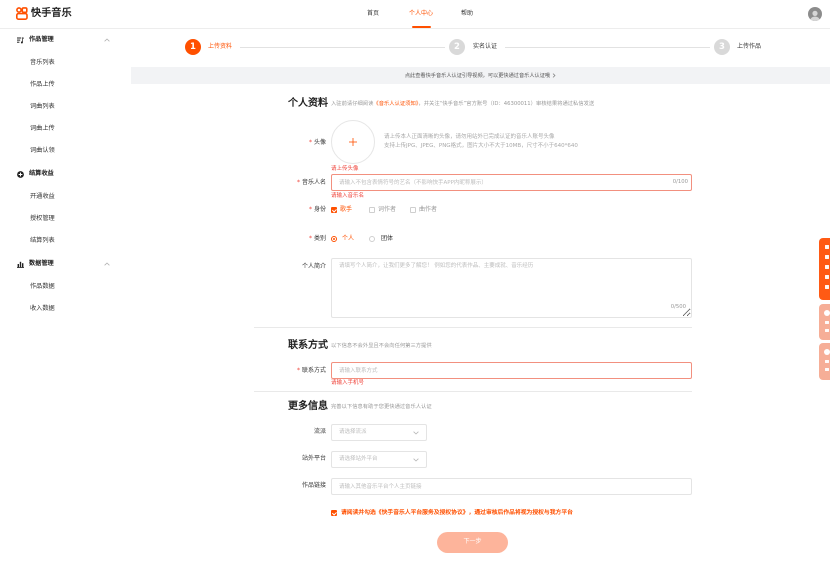 The height and width of the screenshot is (570, 830). What do you see at coordinates (416, 460) in the screenshot?
I see `chevron-down-icon` at bounding box center [416, 460].